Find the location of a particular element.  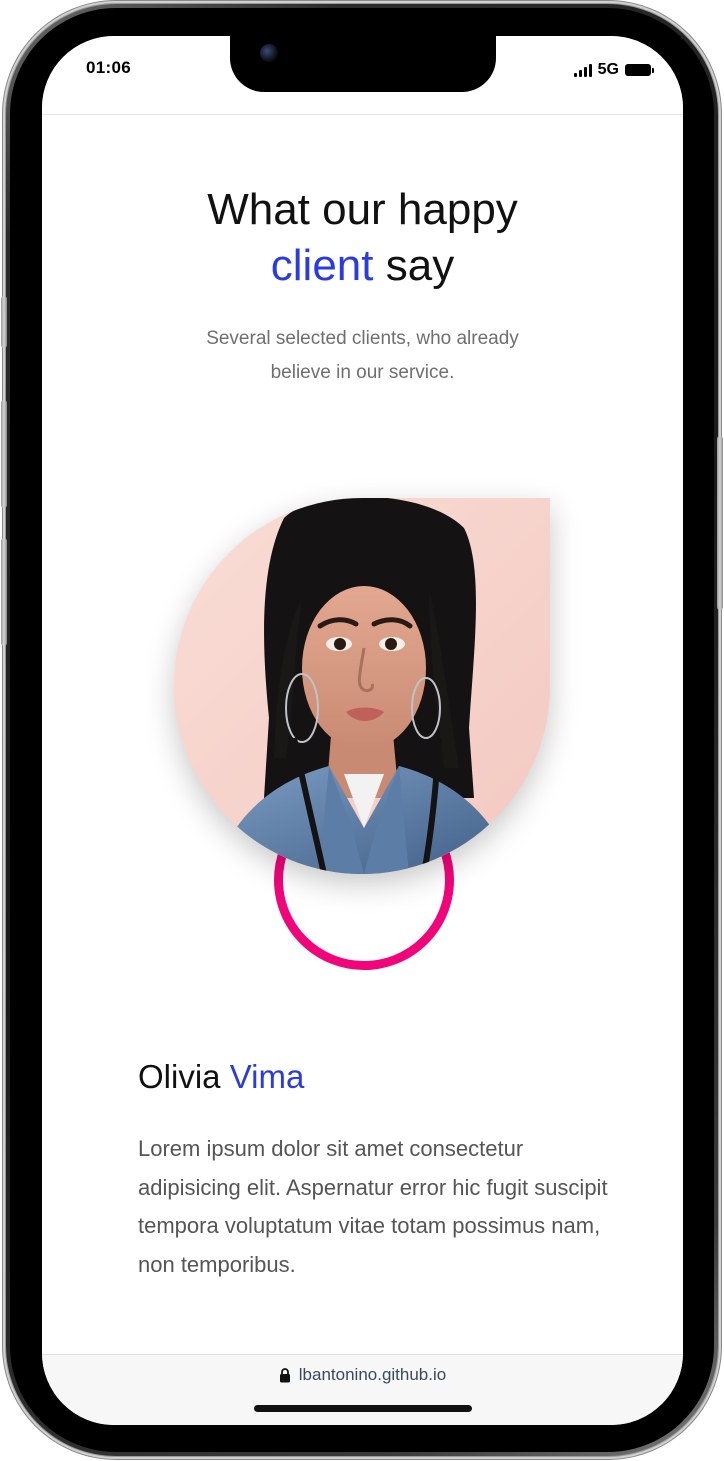

battery-icon is located at coordinates (639, 70).